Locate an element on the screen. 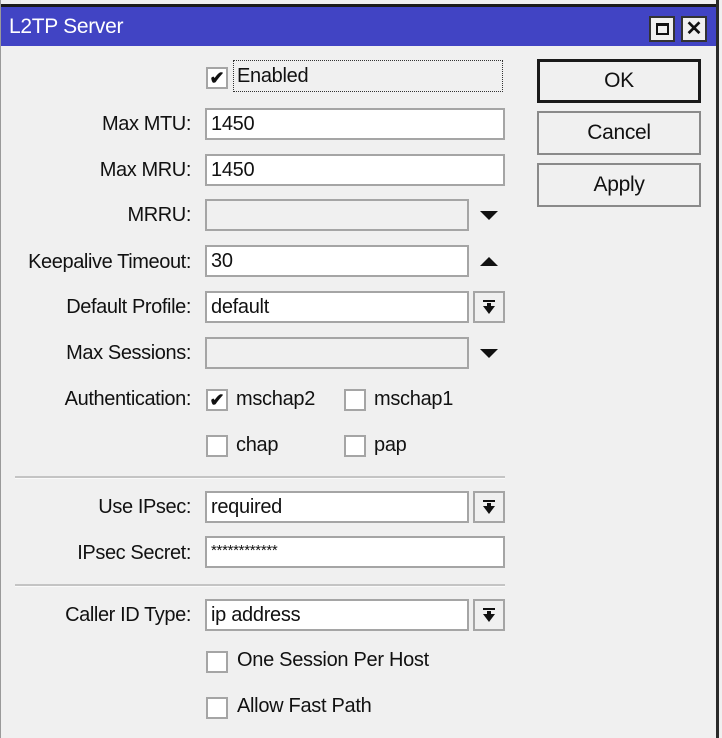 The image size is (722, 738). allow-fast-path-label: Allow Fast Path is located at coordinates (304, 706).